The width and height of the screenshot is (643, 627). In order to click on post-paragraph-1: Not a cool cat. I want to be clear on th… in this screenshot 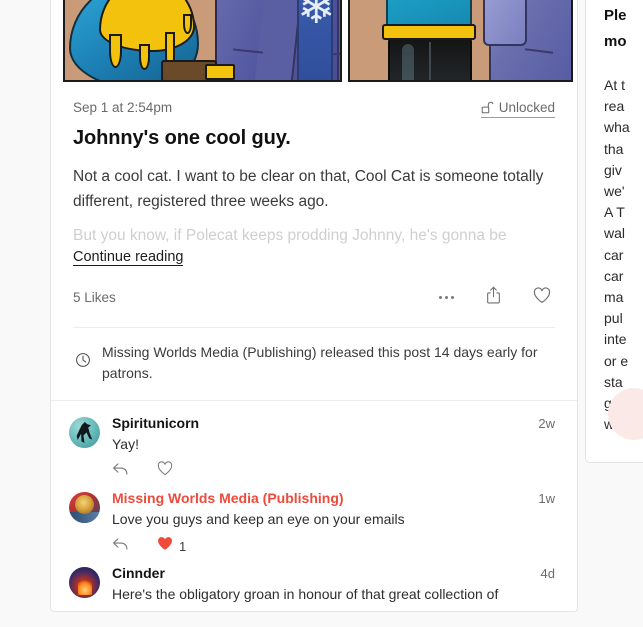, I will do `click(308, 189)`.